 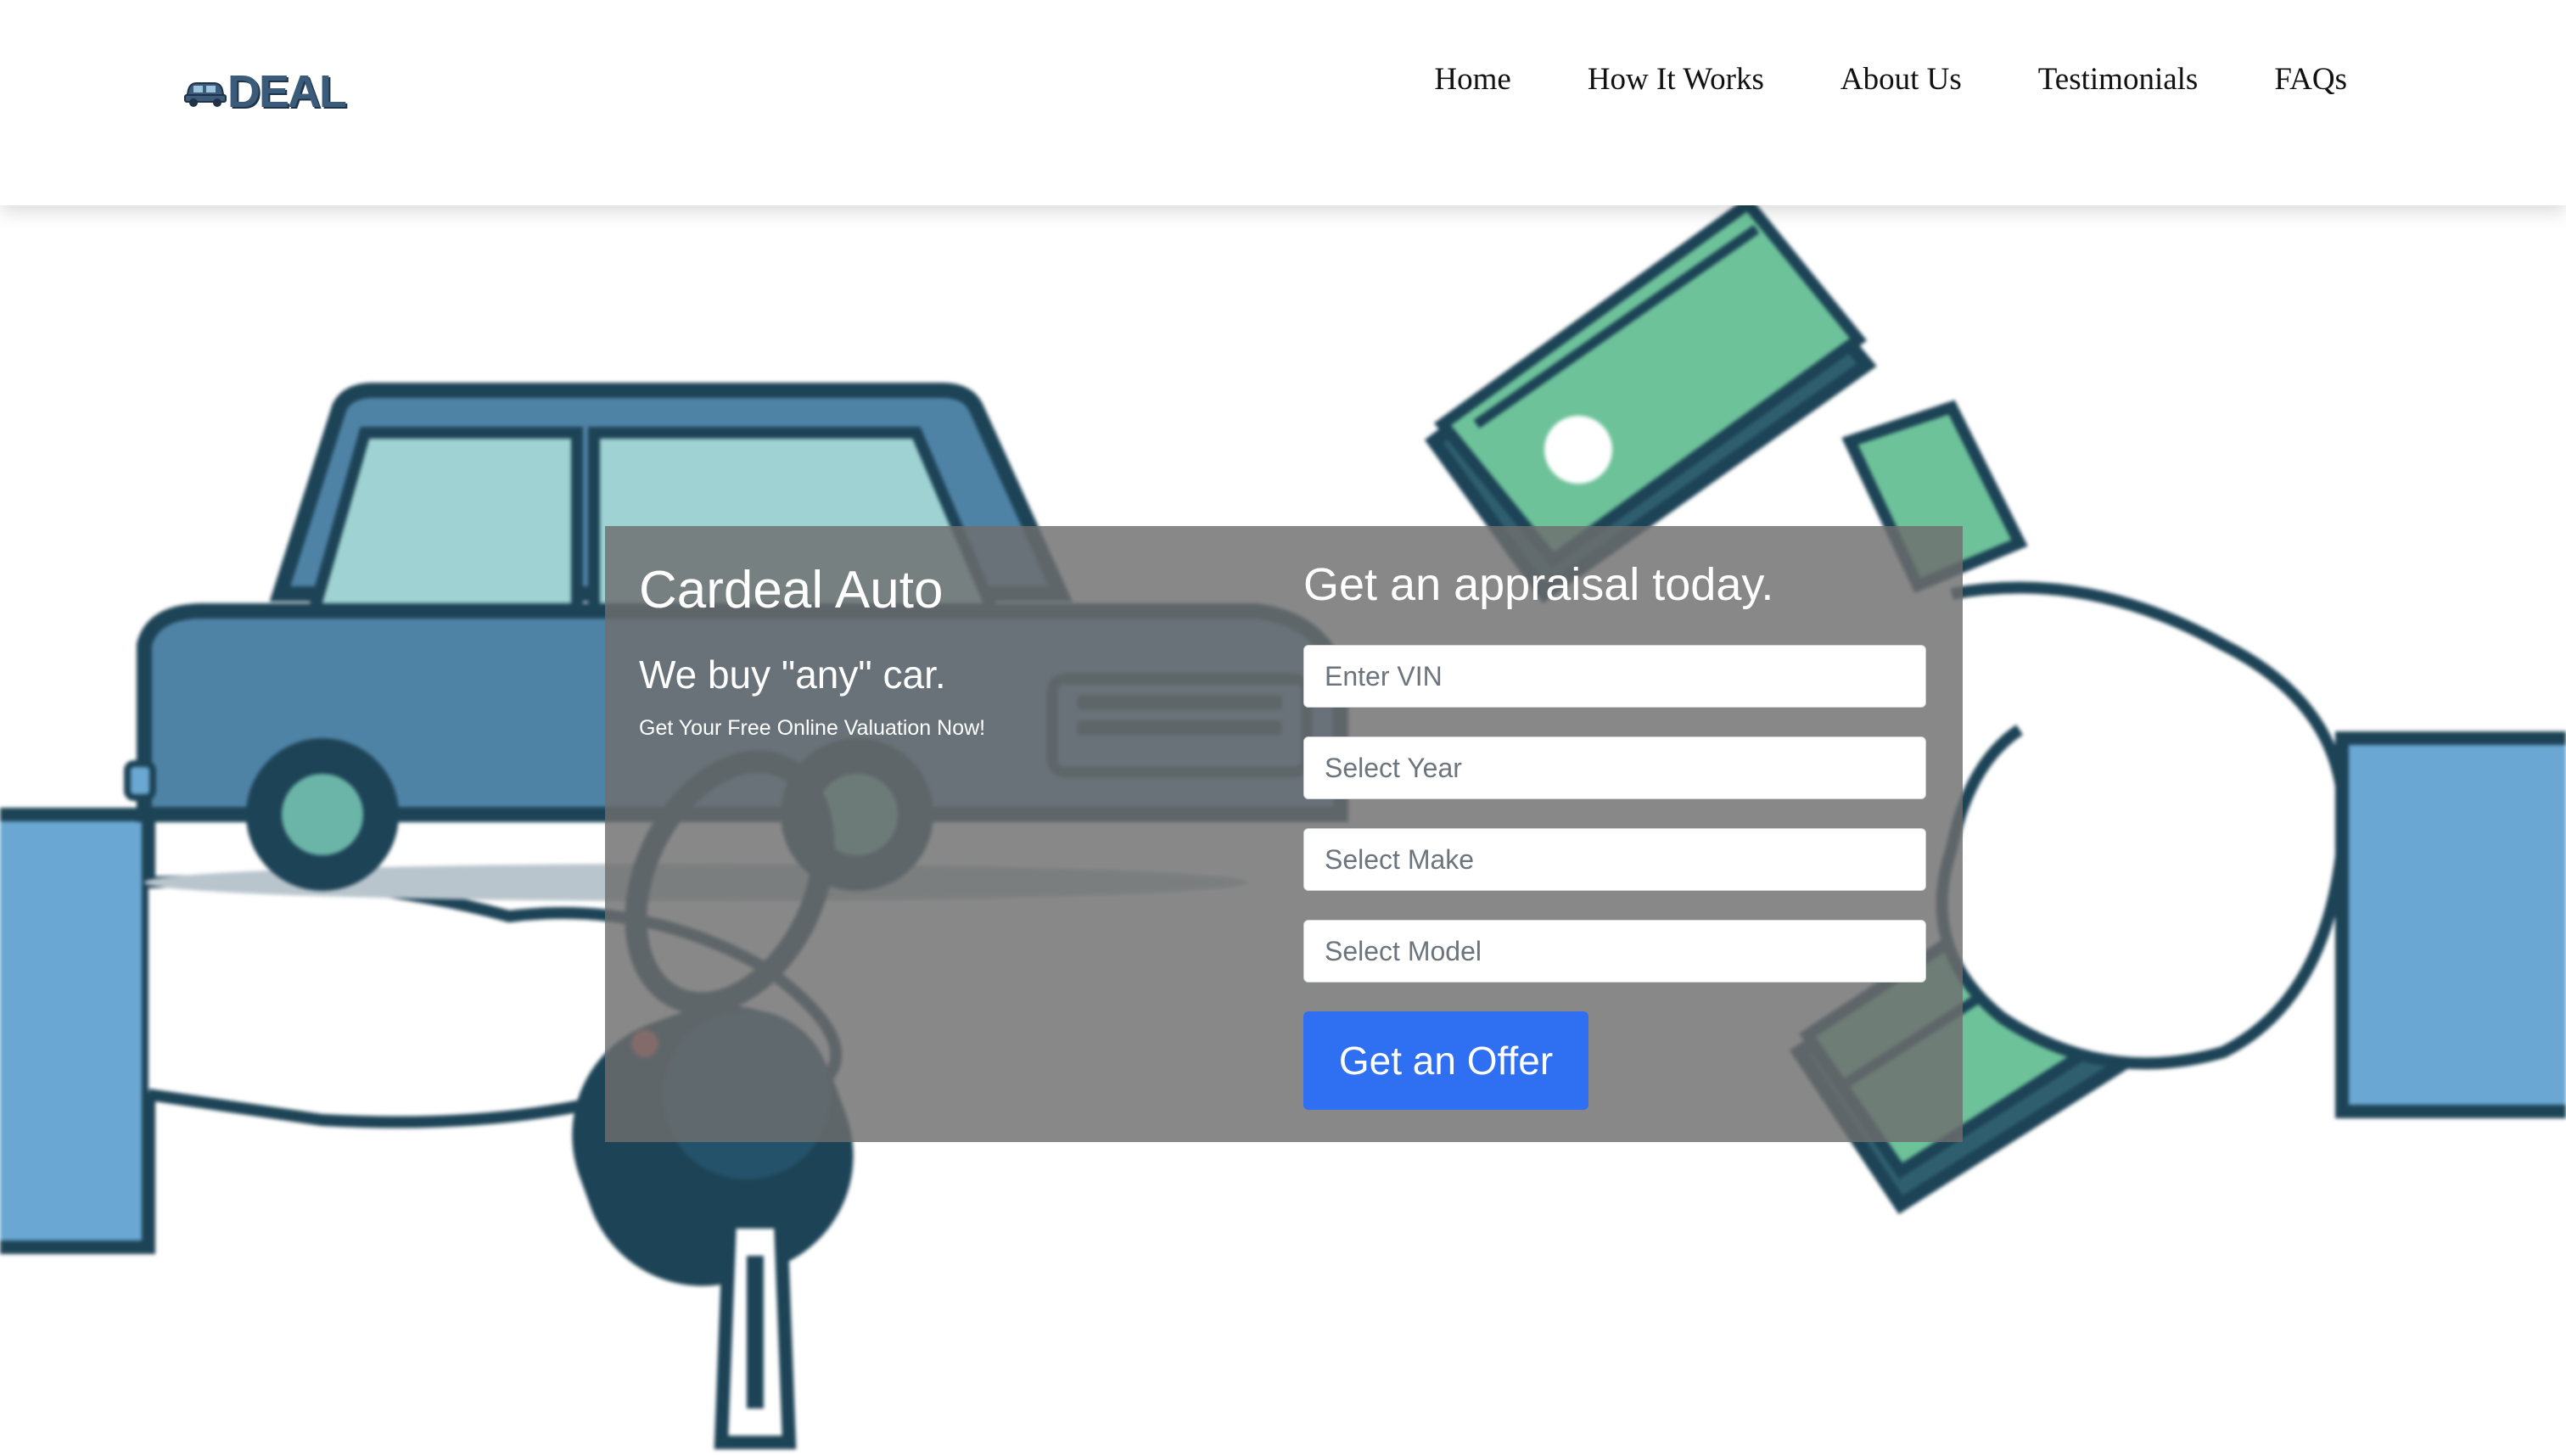 I want to click on valuation-subline: Get Your Free Online Valuation Now!, so click(x=812, y=728).